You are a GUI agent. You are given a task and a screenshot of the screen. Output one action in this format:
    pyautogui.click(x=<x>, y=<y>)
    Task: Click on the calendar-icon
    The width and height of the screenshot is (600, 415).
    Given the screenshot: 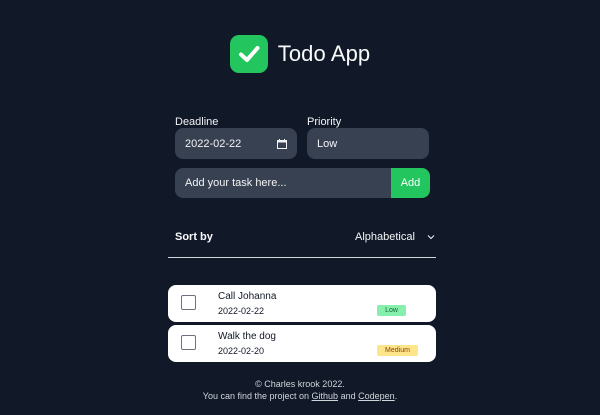 What is the action you would take?
    pyautogui.click(x=282, y=143)
    